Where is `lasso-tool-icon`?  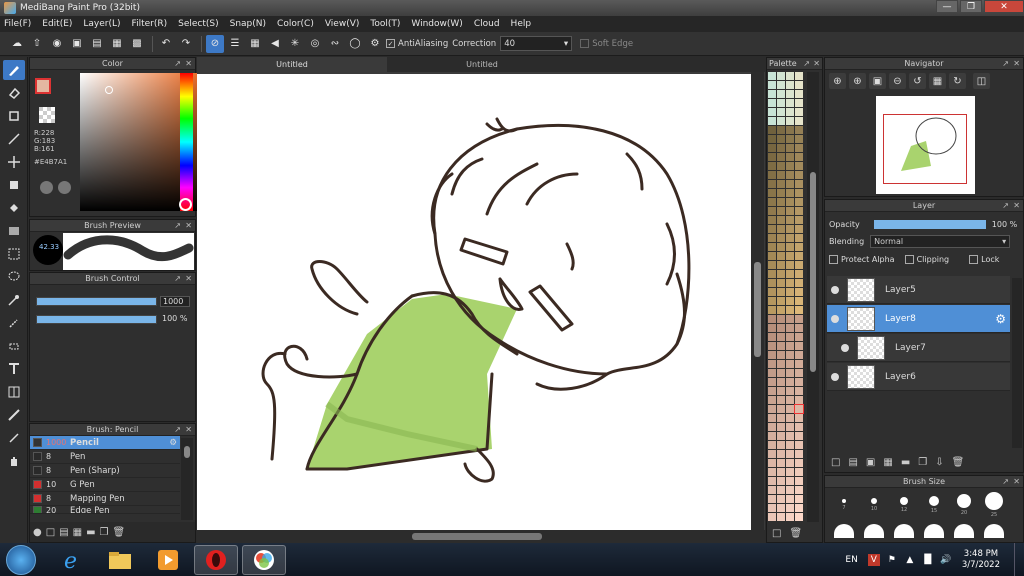
lasso-tool-icon is located at coordinates (14, 277).